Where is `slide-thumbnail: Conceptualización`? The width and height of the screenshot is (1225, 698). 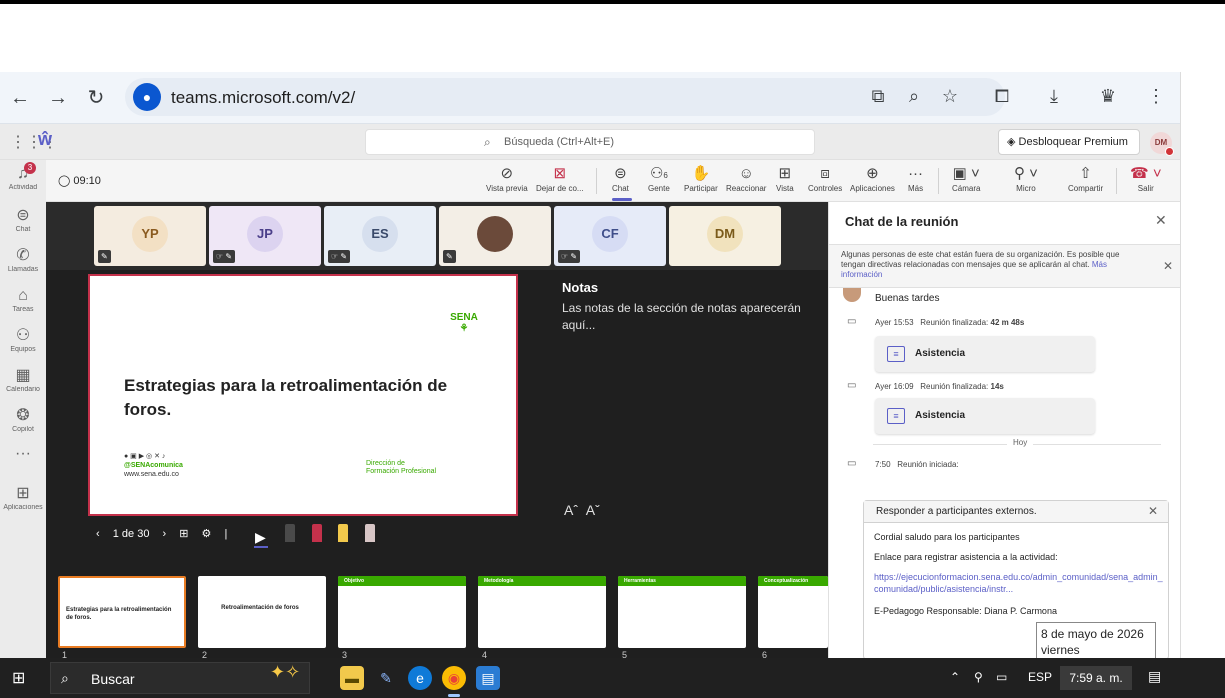 slide-thumbnail: Conceptualización is located at coordinates (793, 612).